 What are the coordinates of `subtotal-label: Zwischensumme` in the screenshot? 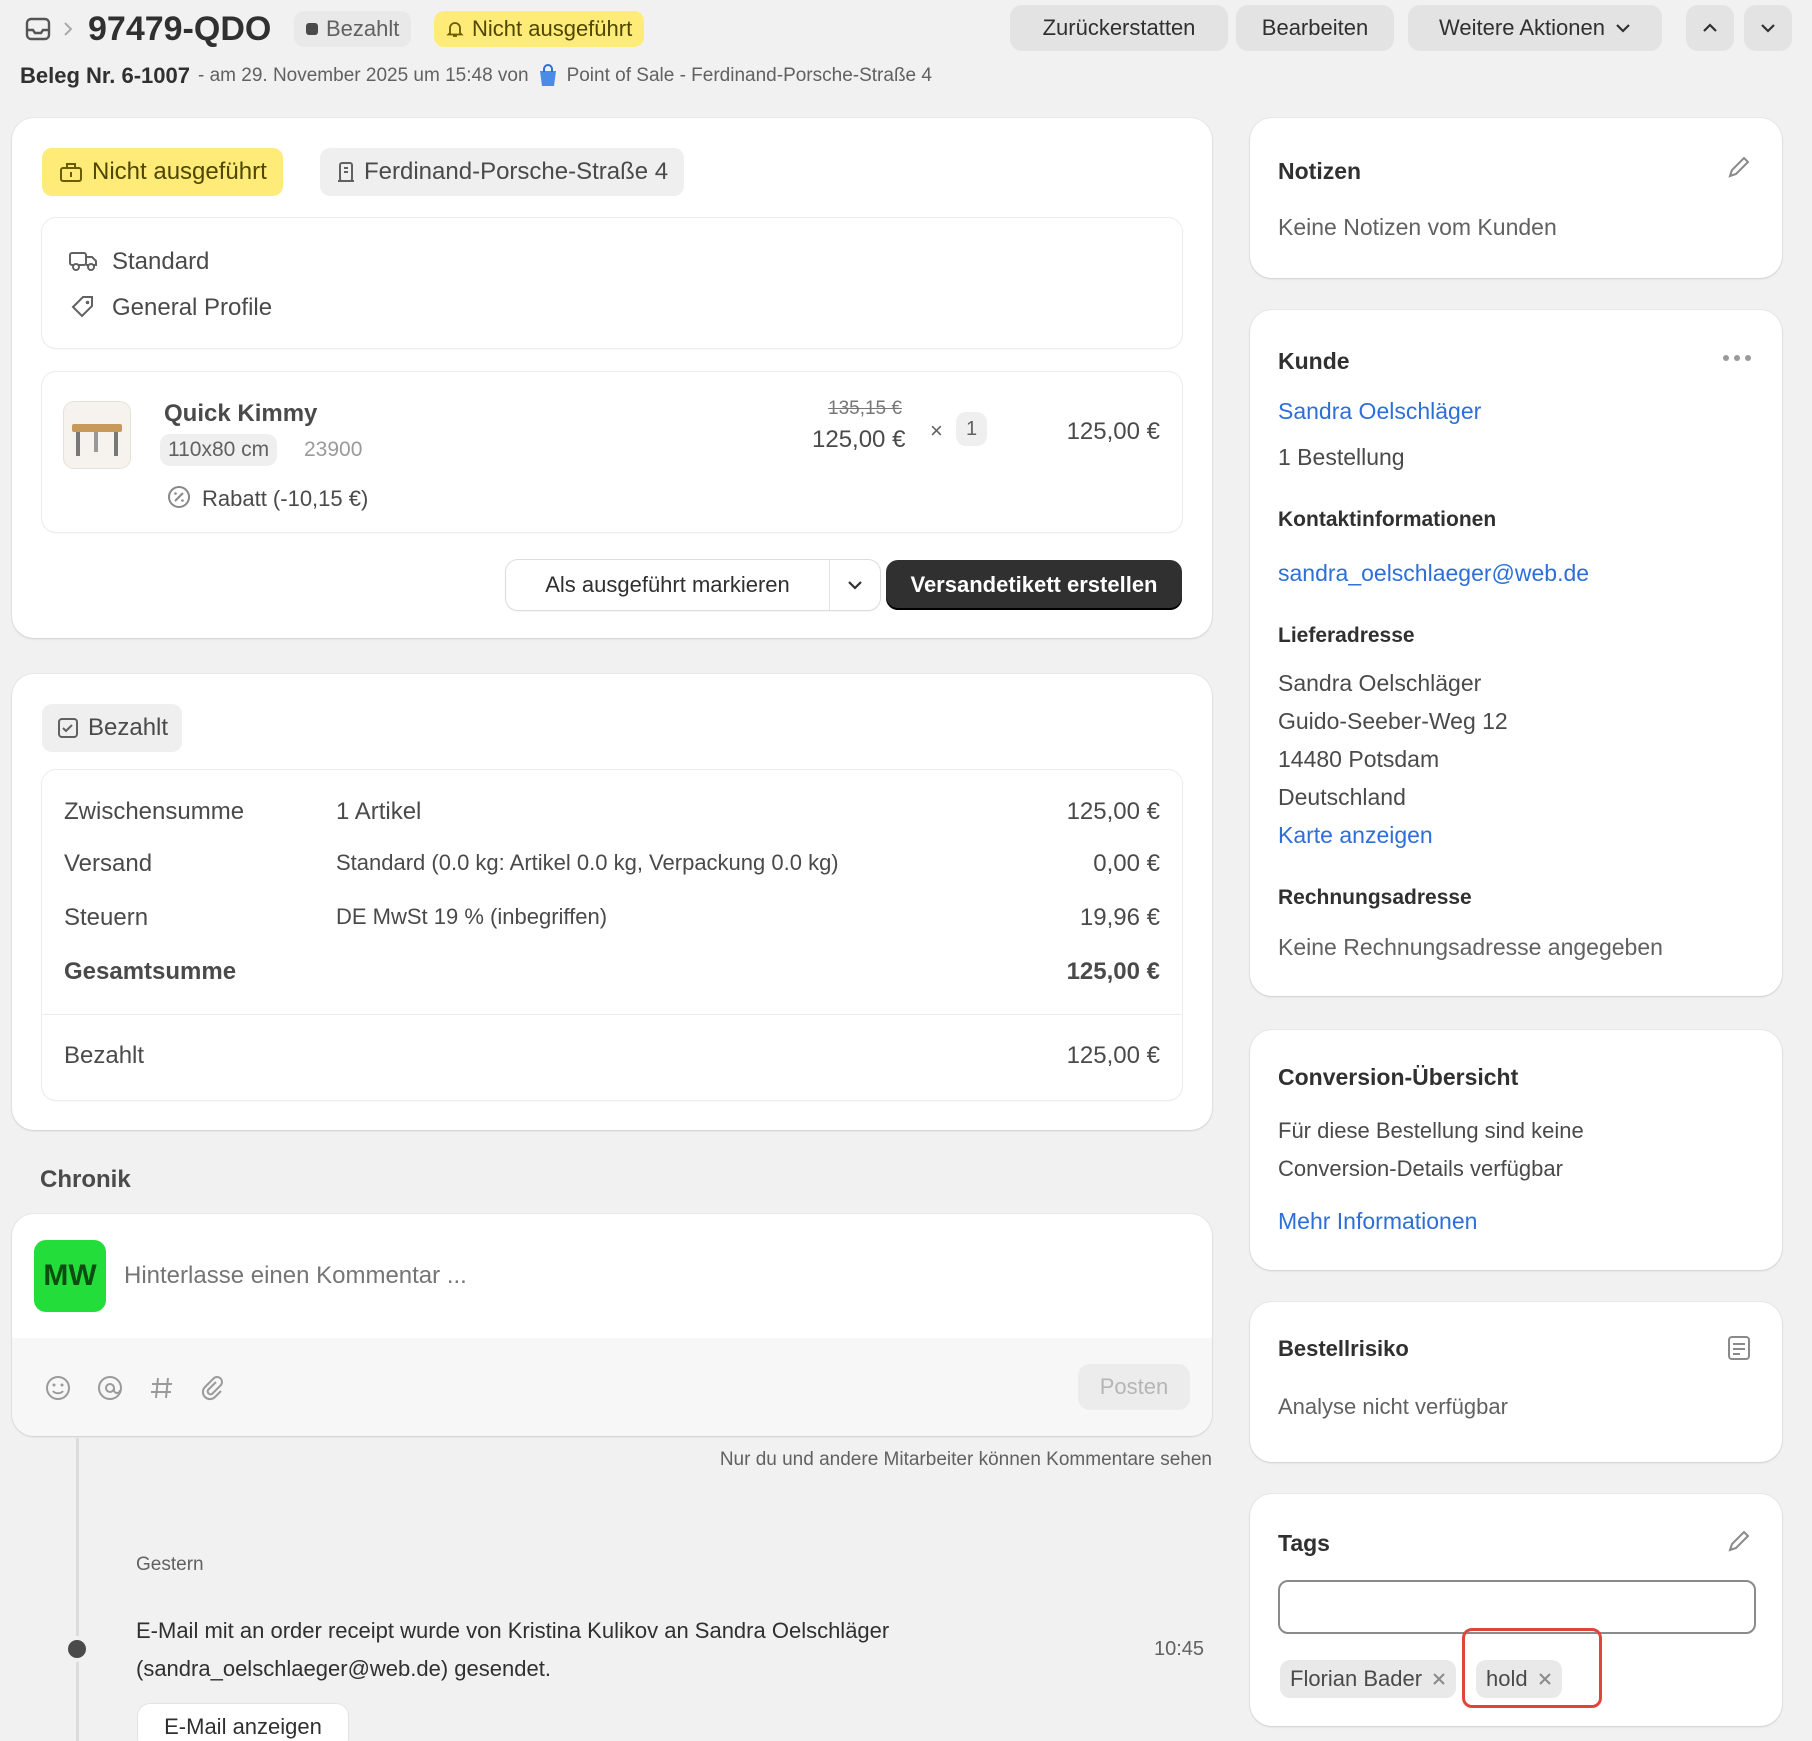 It's located at (154, 811).